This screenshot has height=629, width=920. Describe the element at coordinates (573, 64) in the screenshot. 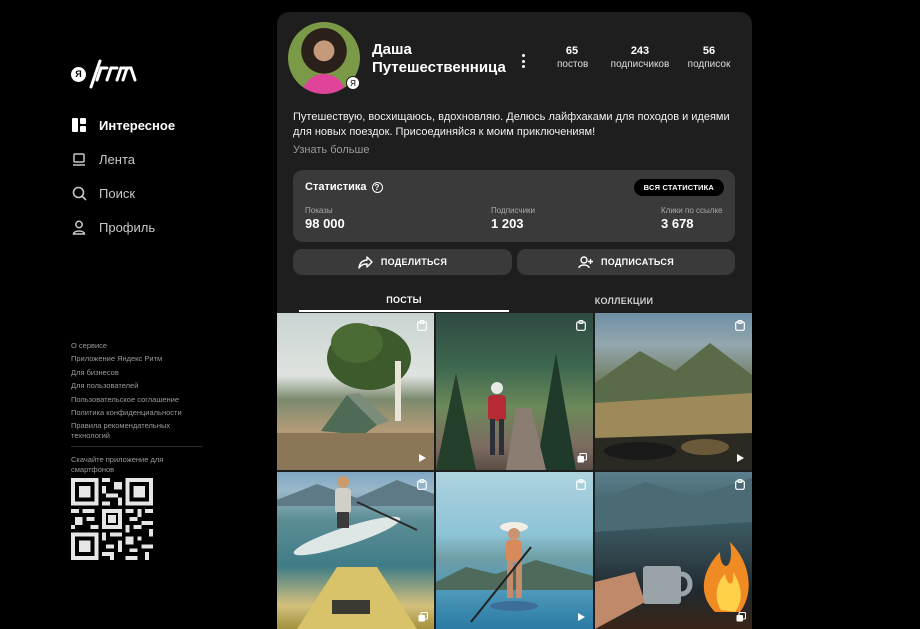

I see `stat-label: постов` at that location.